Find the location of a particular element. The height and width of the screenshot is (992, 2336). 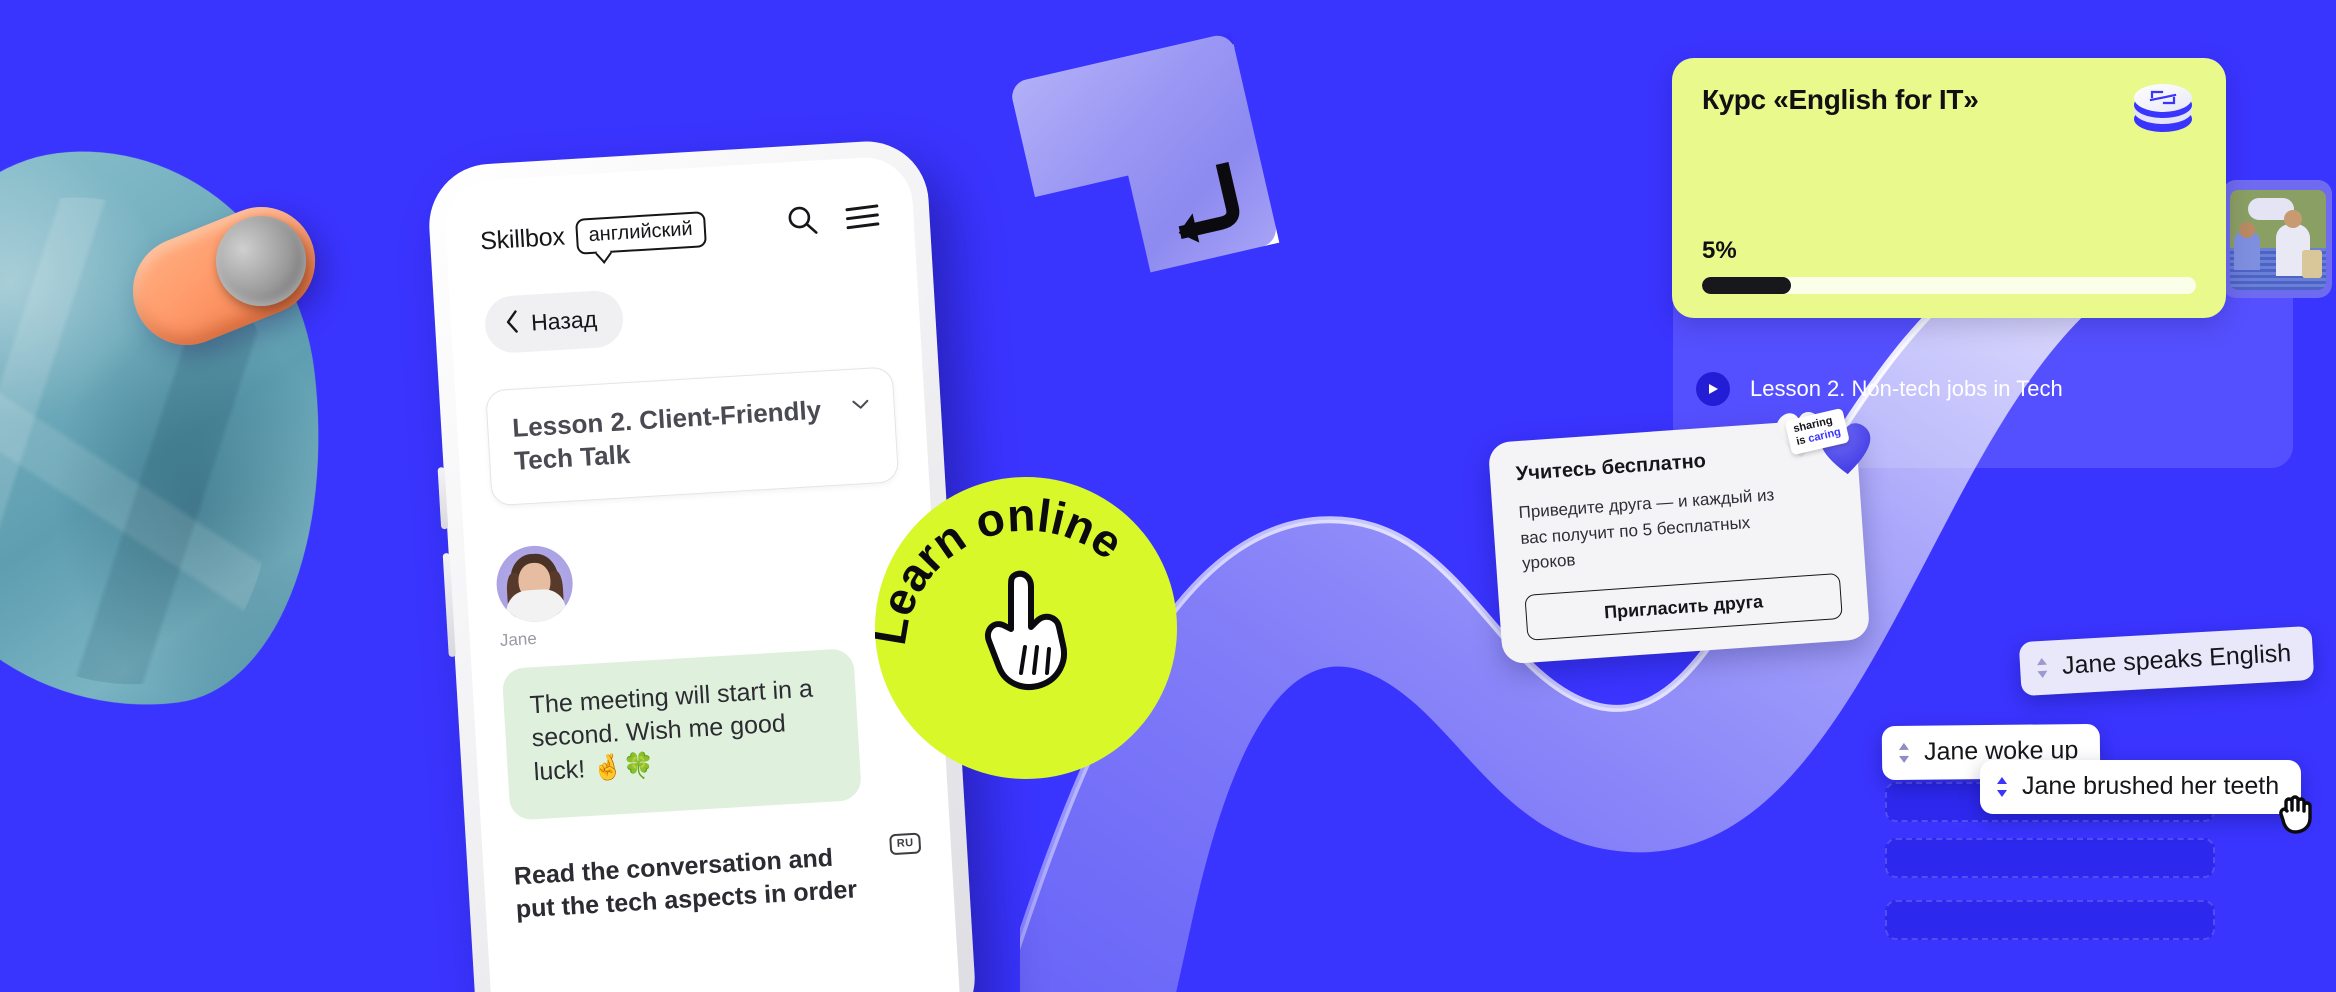

back-button-label: Назад is located at coordinates (564, 320).